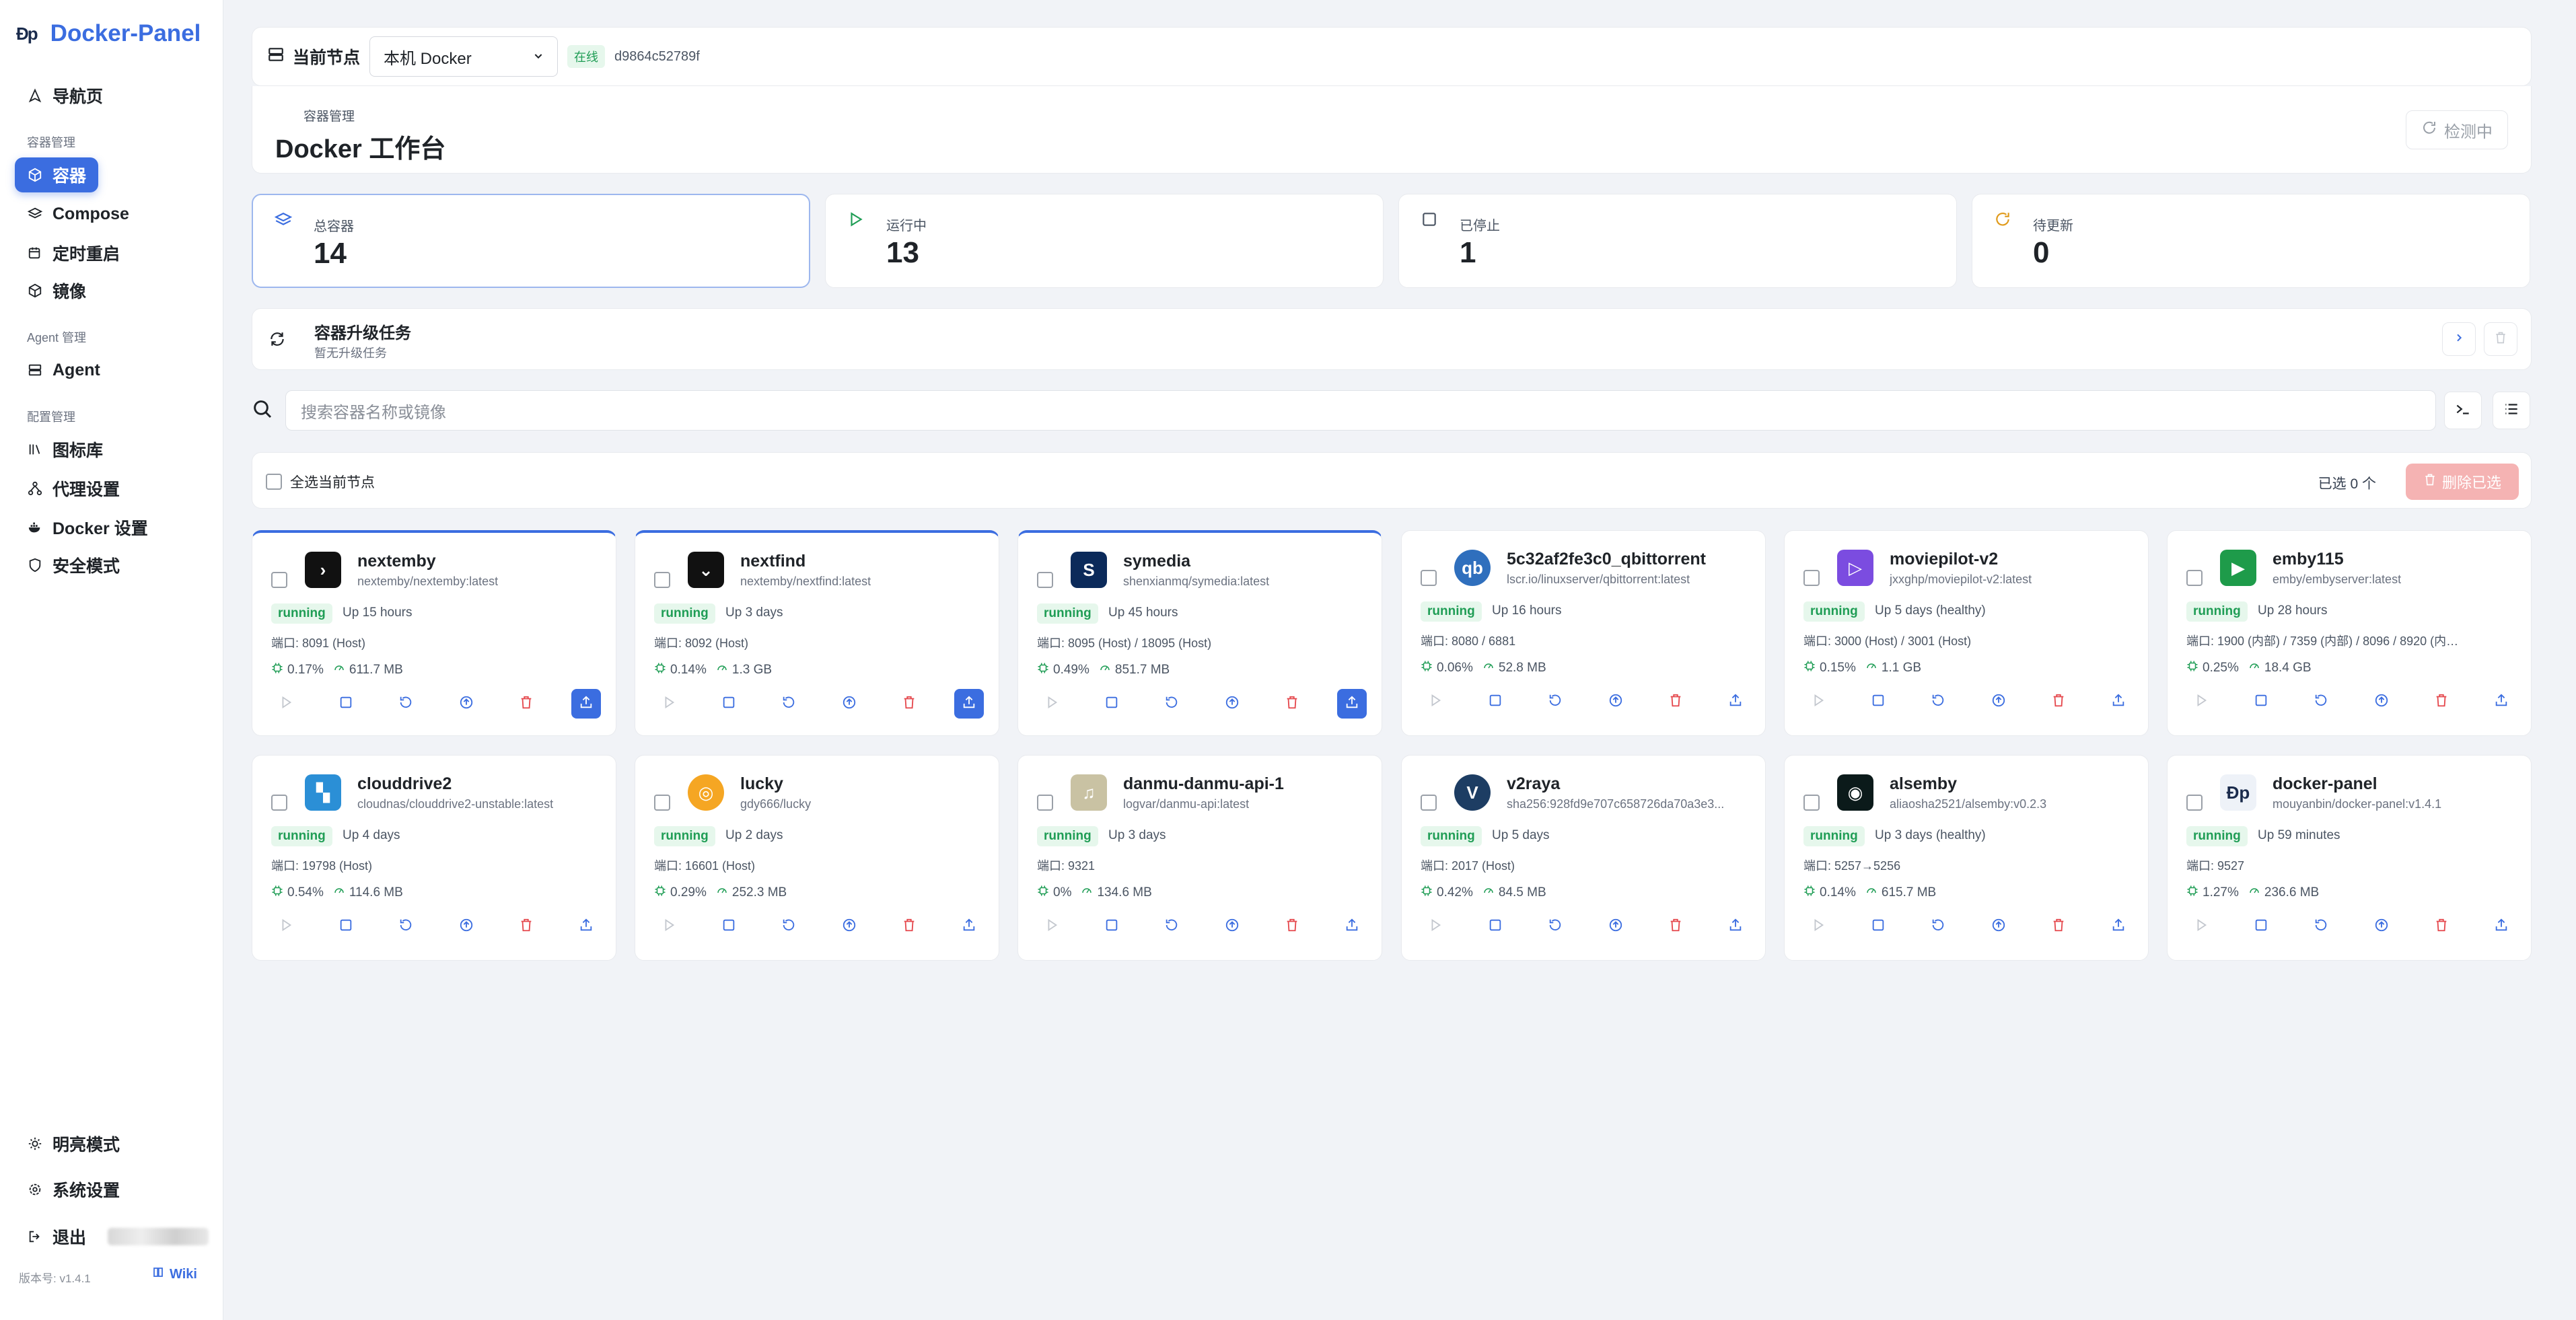 This screenshot has height=1320, width=2576. Describe the element at coordinates (65, 95) in the screenshot. I see `nav-home: 导航页` at that location.